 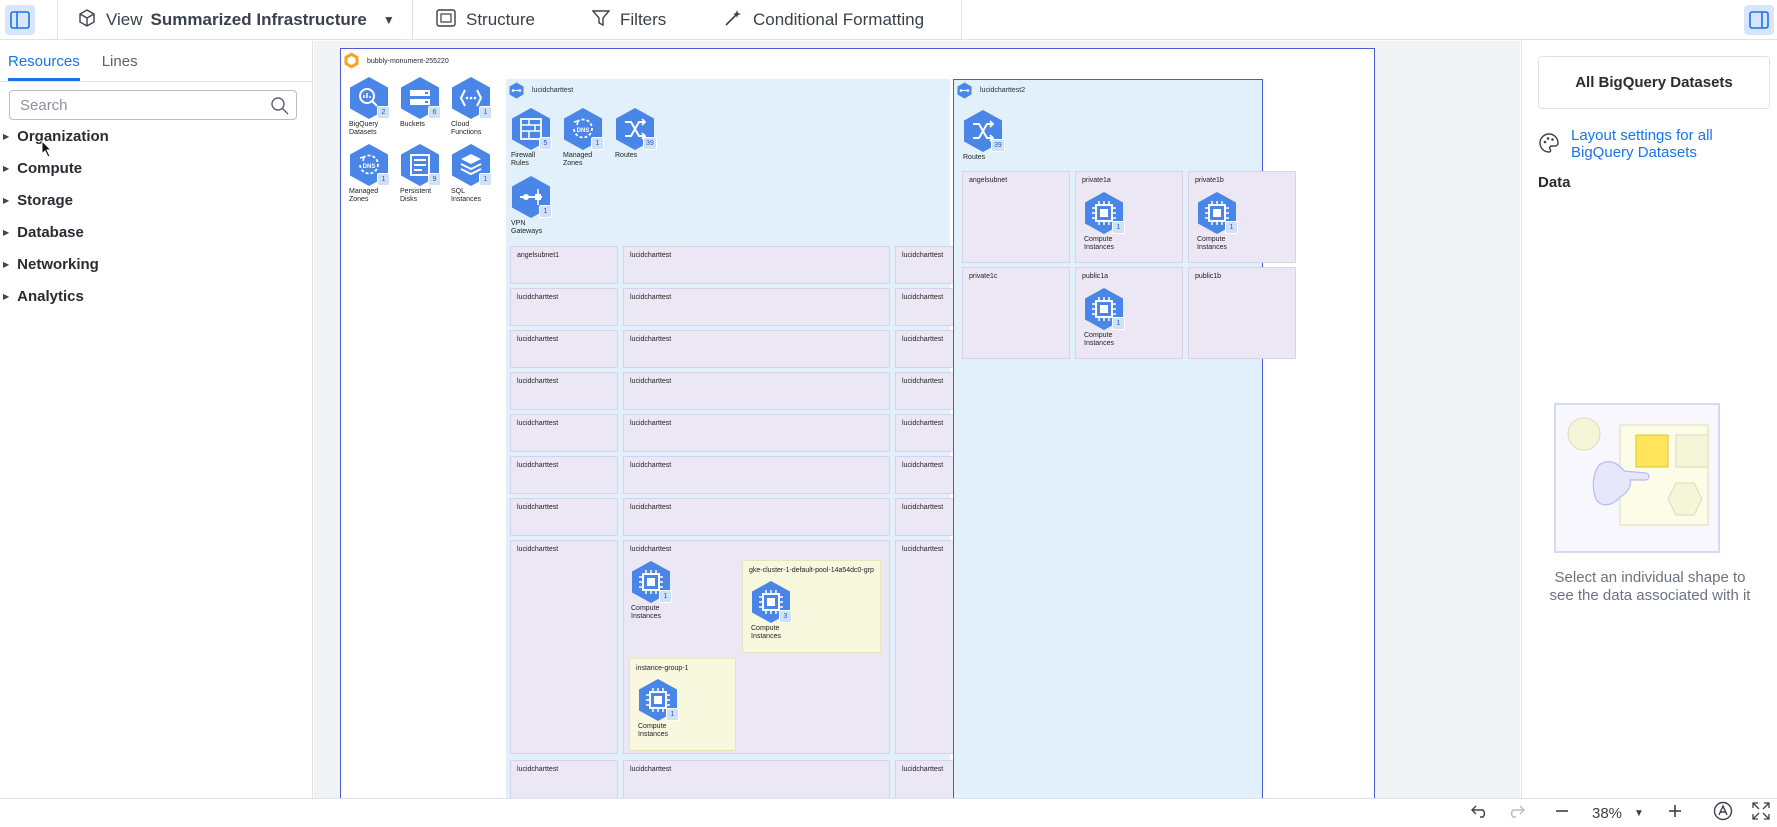 I want to click on selection-title-button: All BigQuery Datasets, so click(x=1654, y=82).